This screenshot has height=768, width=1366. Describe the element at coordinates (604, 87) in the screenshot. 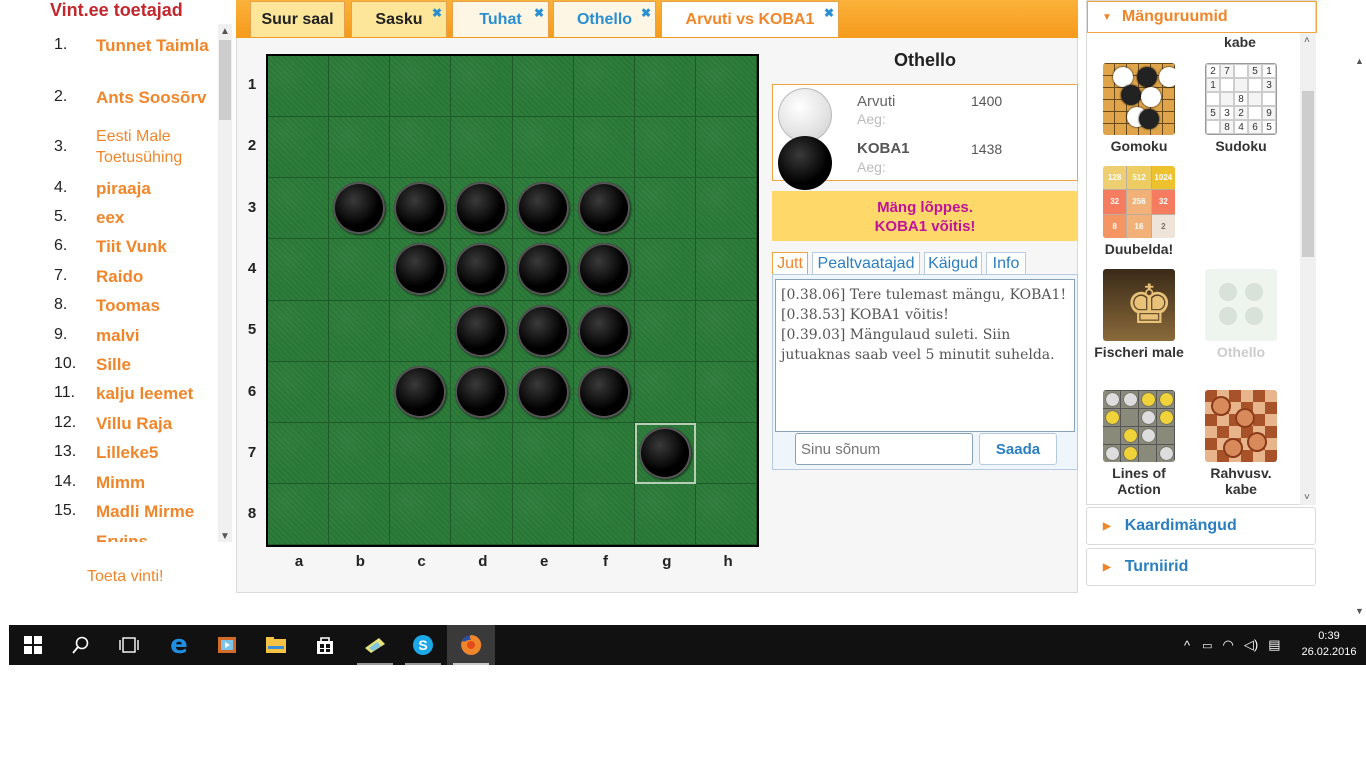

I see `board-cell-f1` at that location.